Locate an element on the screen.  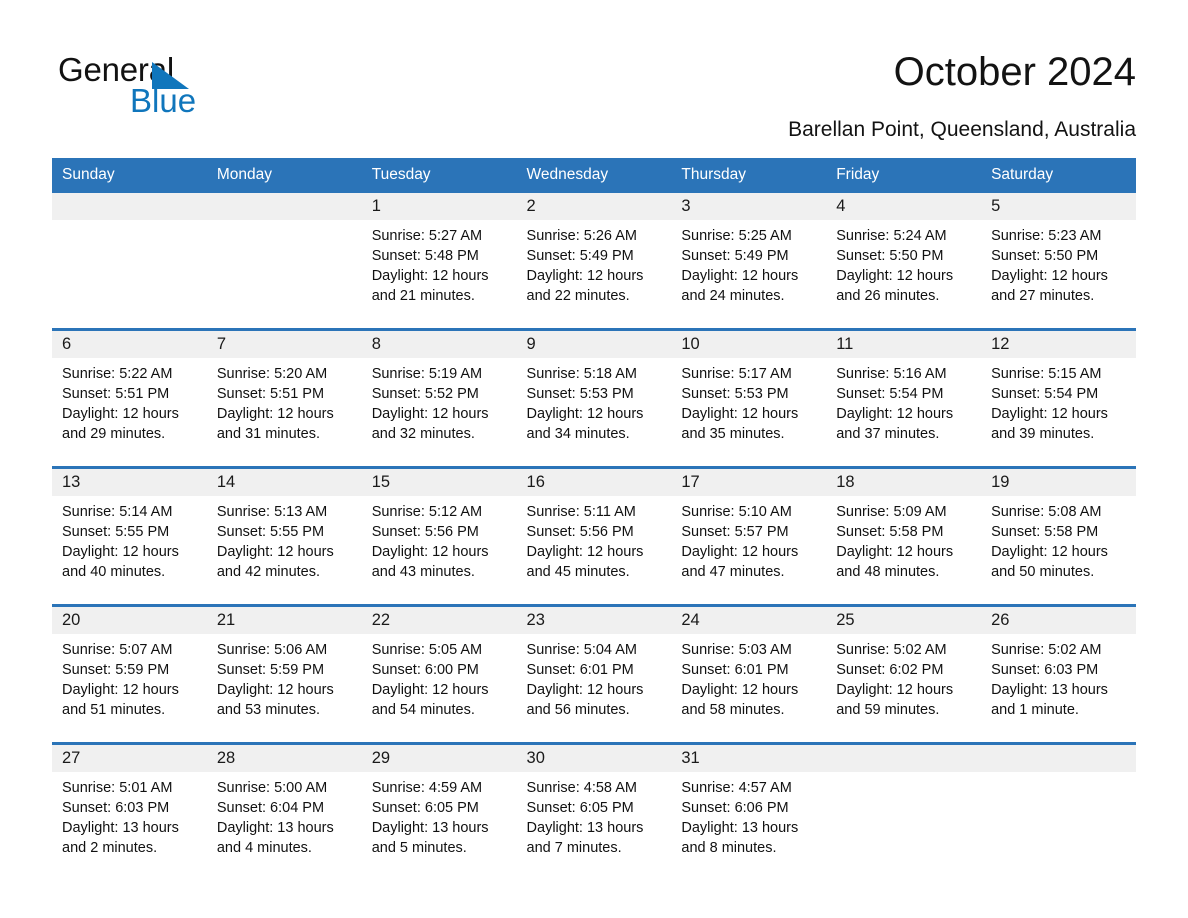
sunrise-text: Sunrise: 5:18 AM is located at coordinates (581, 374).